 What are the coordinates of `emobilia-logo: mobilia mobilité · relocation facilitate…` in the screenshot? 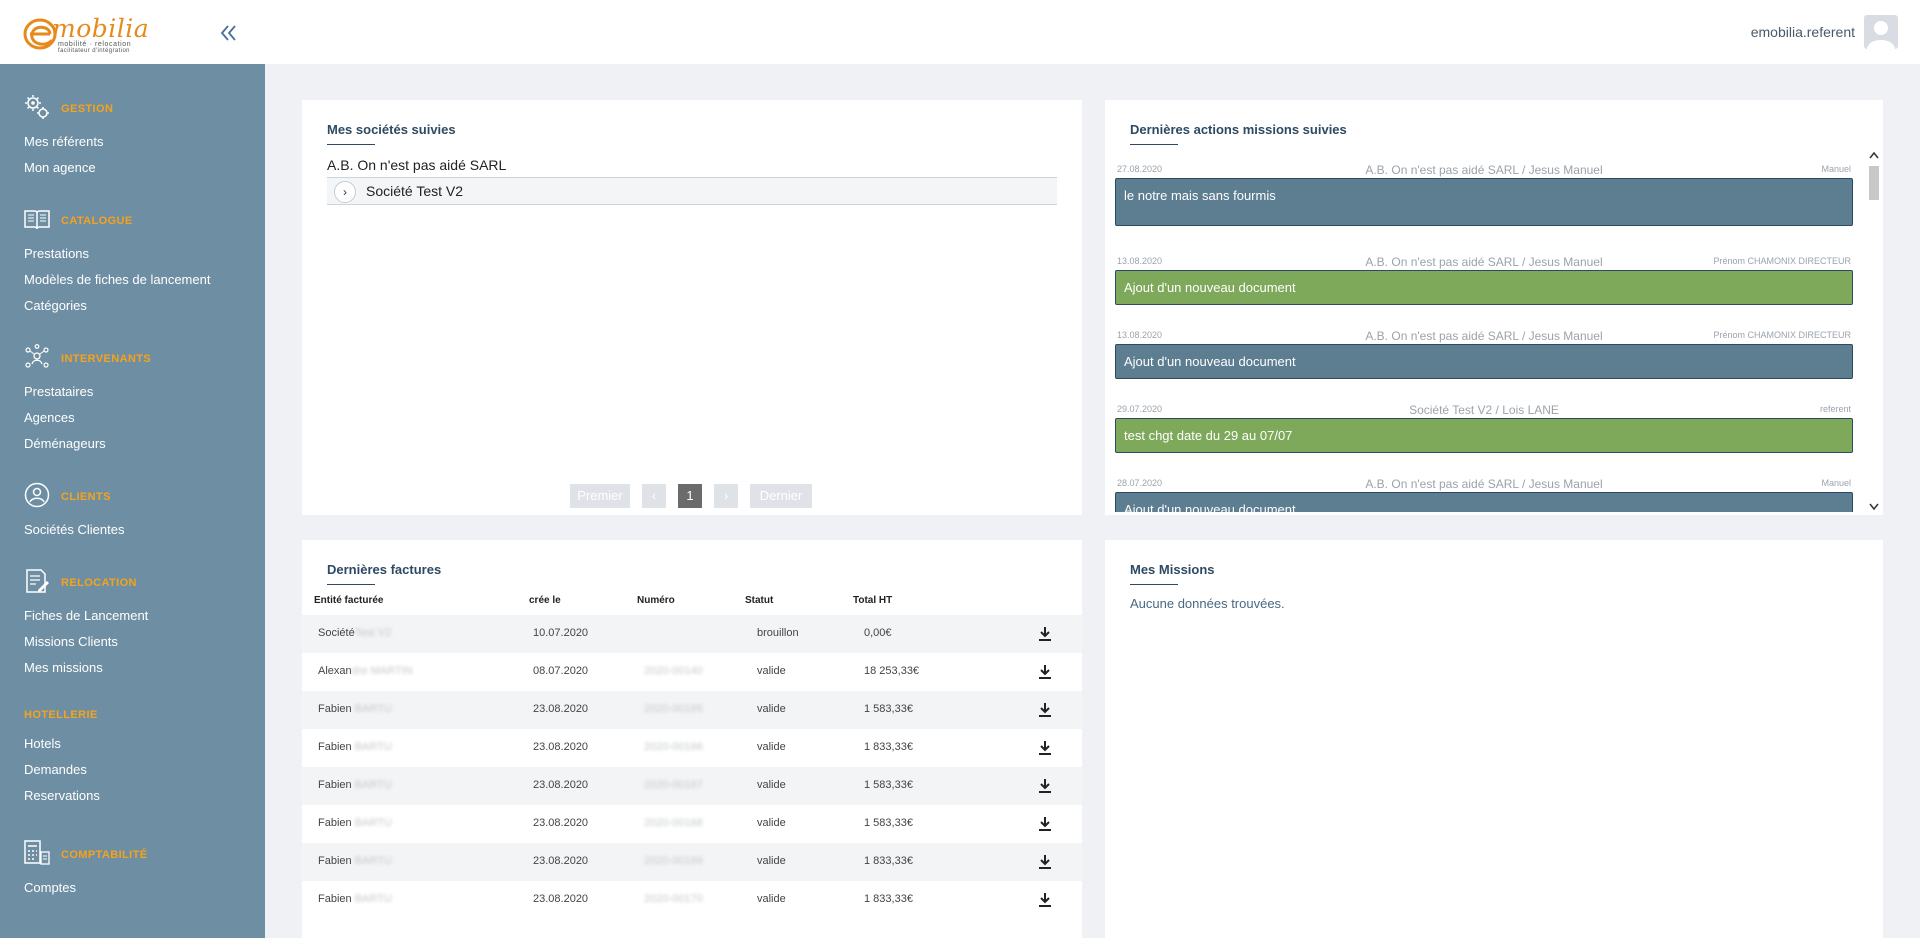 It's located at (87, 33).